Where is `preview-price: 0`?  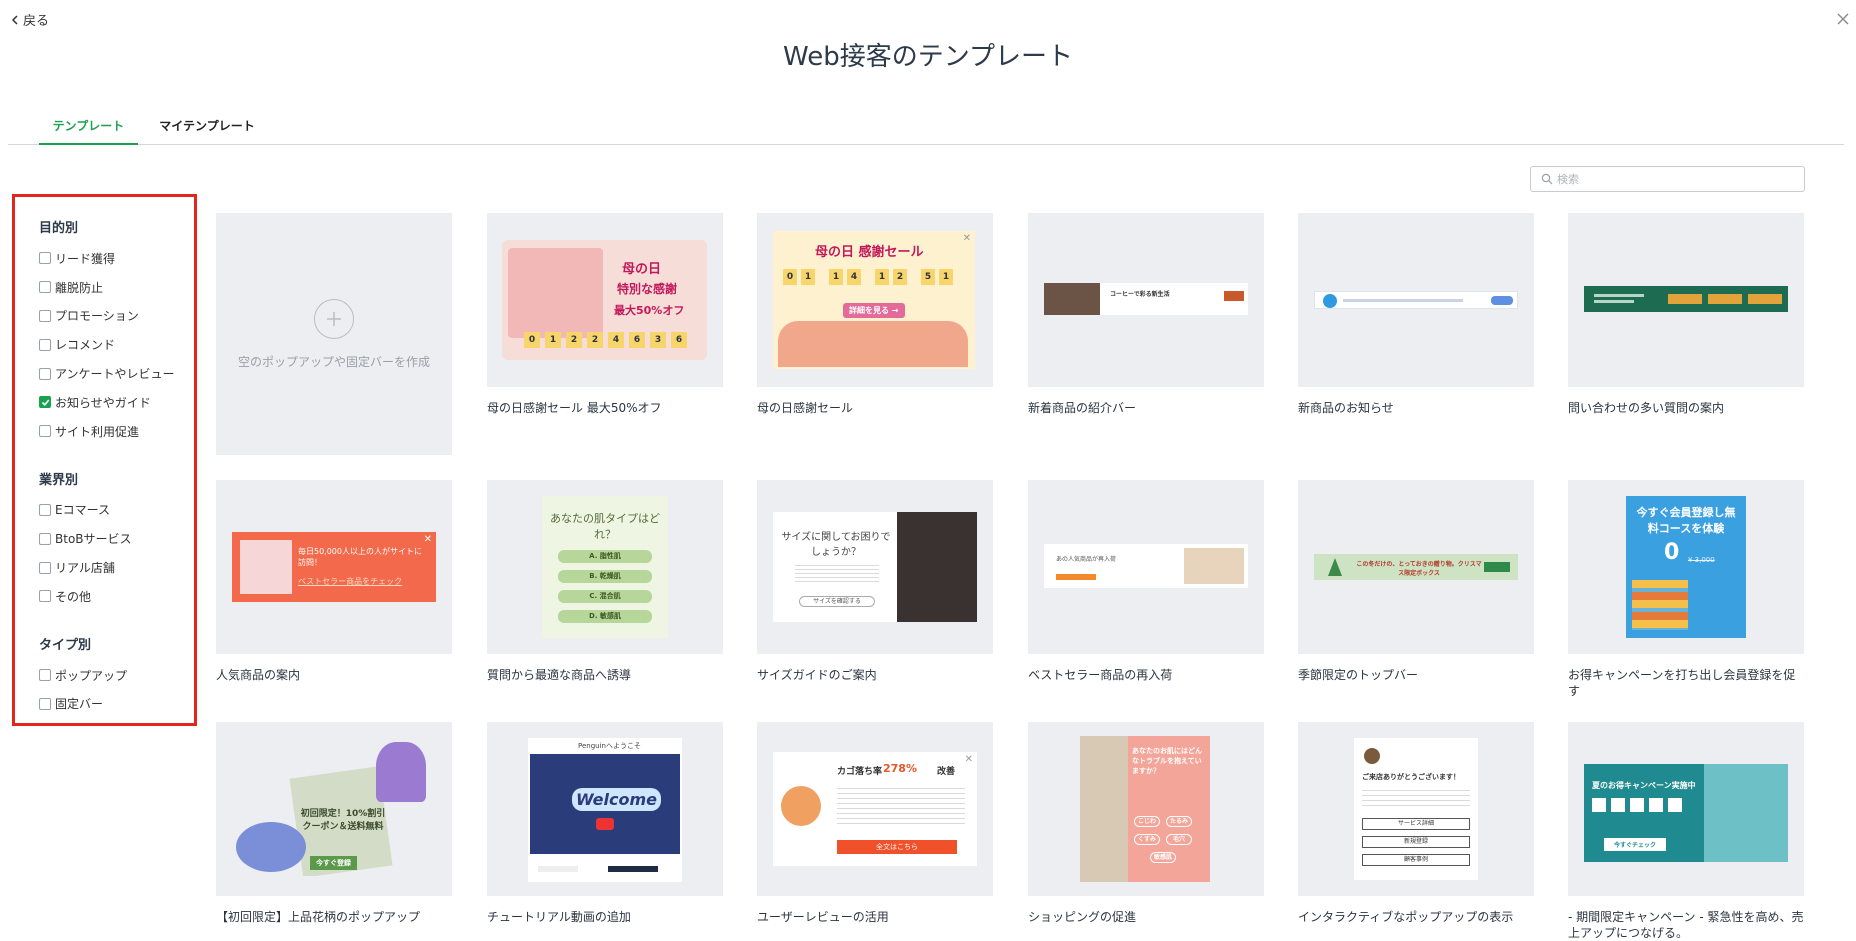
preview-price: 0 is located at coordinates (1672, 552).